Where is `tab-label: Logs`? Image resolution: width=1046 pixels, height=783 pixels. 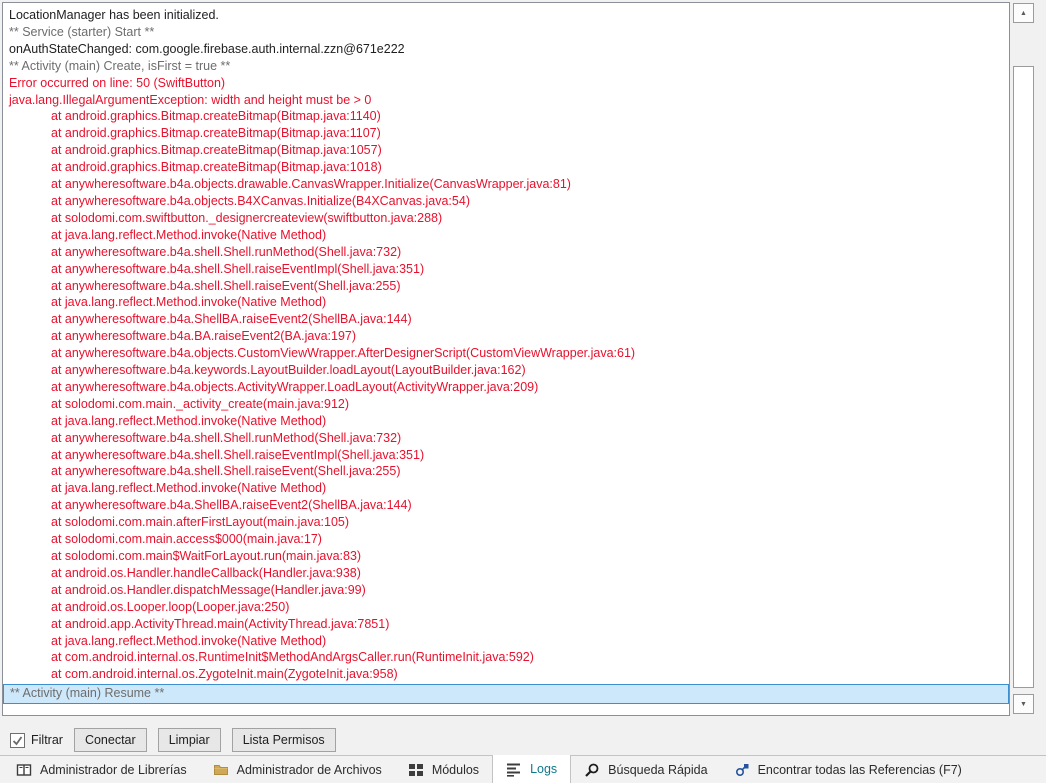 tab-label: Logs is located at coordinates (544, 769).